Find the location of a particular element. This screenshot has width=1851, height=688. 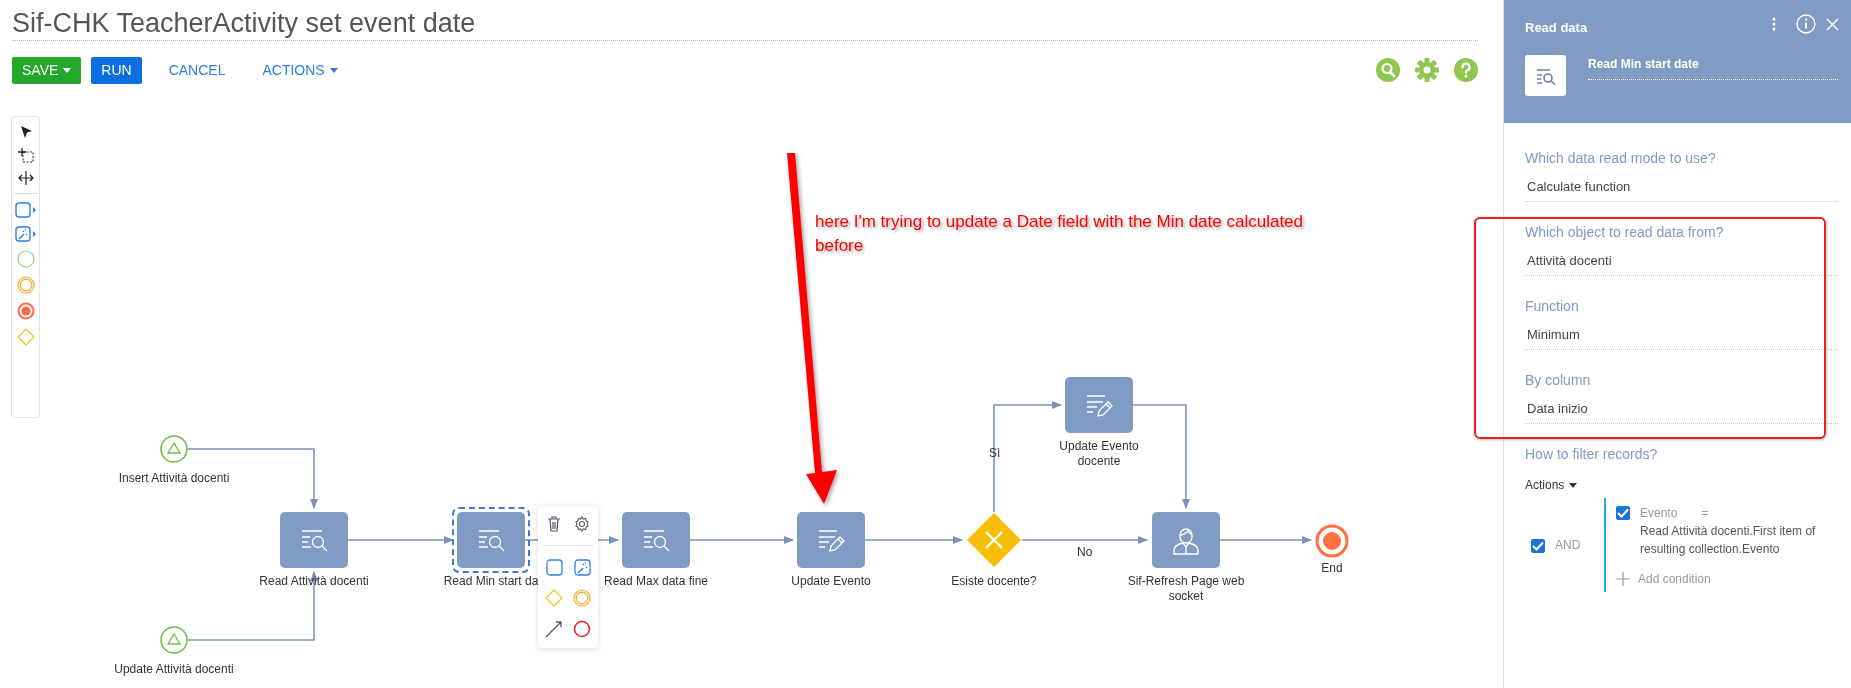

element-icon is located at coordinates (1545, 75).